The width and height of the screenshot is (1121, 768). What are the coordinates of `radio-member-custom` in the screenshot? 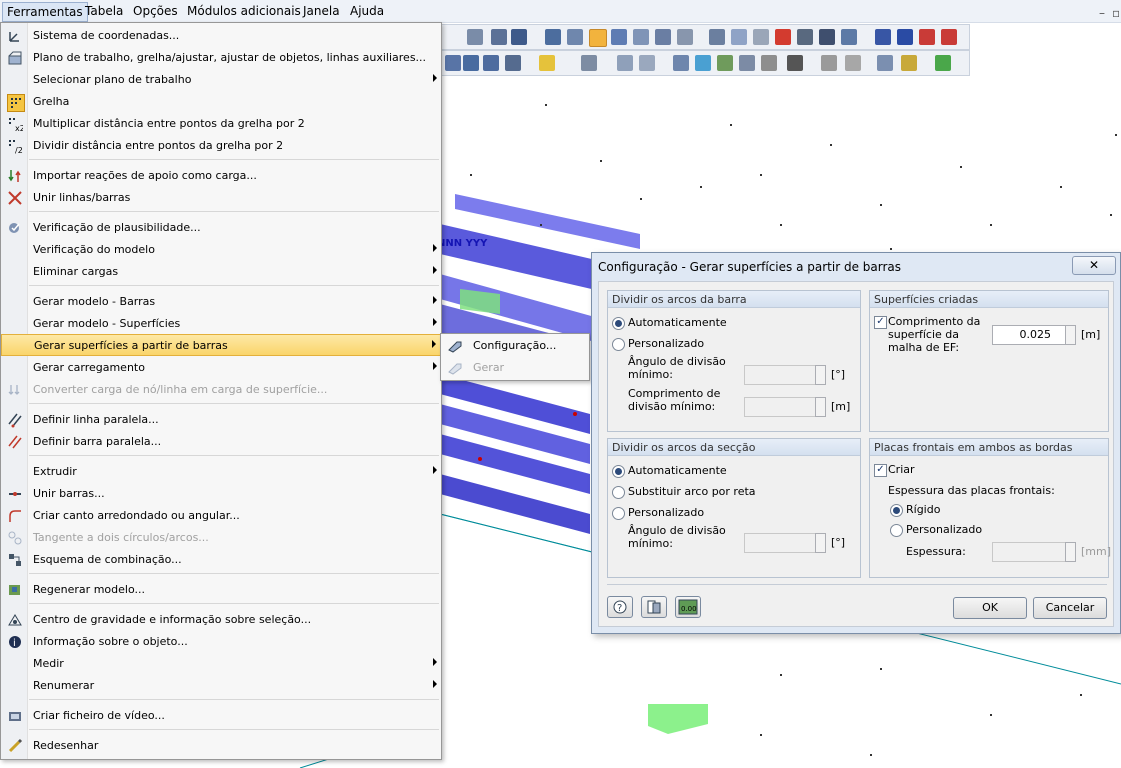 It's located at (618, 344).